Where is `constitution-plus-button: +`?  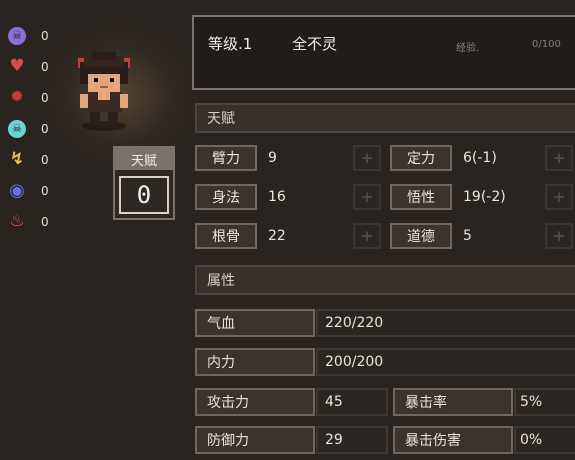 constitution-plus-button: + is located at coordinates (367, 236).